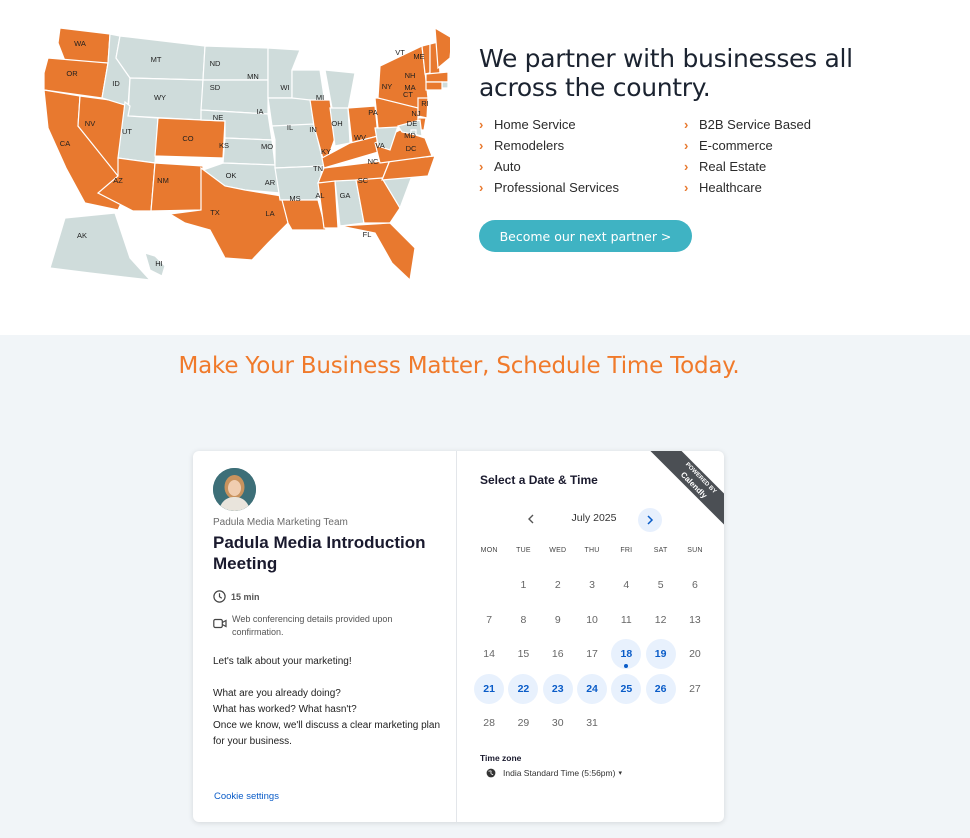  What do you see at coordinates (650, 520) in the screenshot?
I see `next-month-button` at bounding box center [650, 520].